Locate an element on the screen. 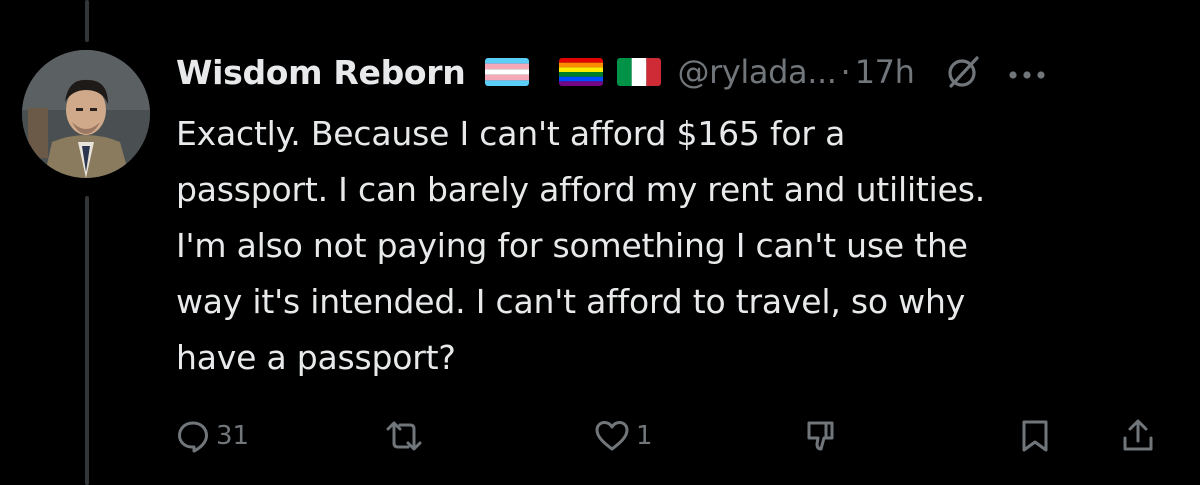 This screenshot has height=485, width=1200. avatar-image is located at coordinates (86, 114).